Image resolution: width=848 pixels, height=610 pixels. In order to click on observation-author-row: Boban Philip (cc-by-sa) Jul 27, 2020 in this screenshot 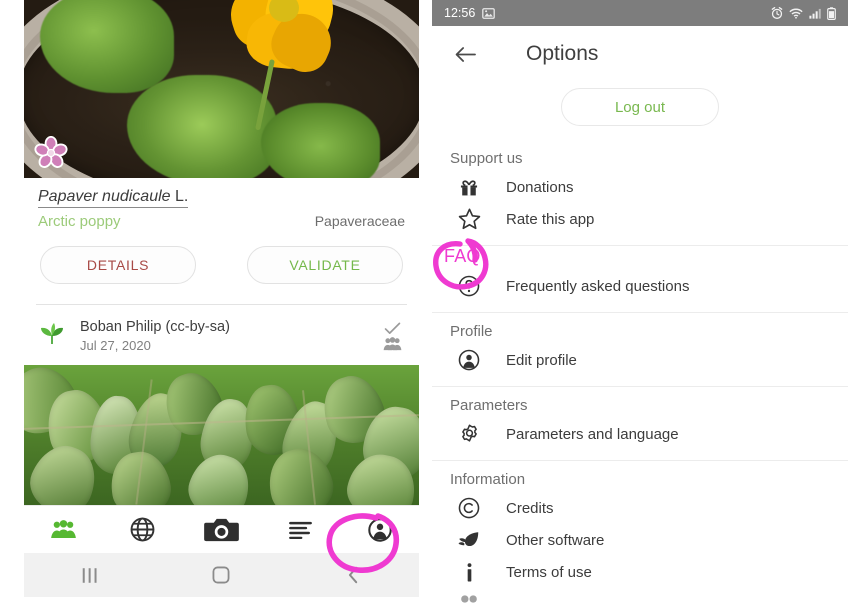, I will do `click(221, 335)`.